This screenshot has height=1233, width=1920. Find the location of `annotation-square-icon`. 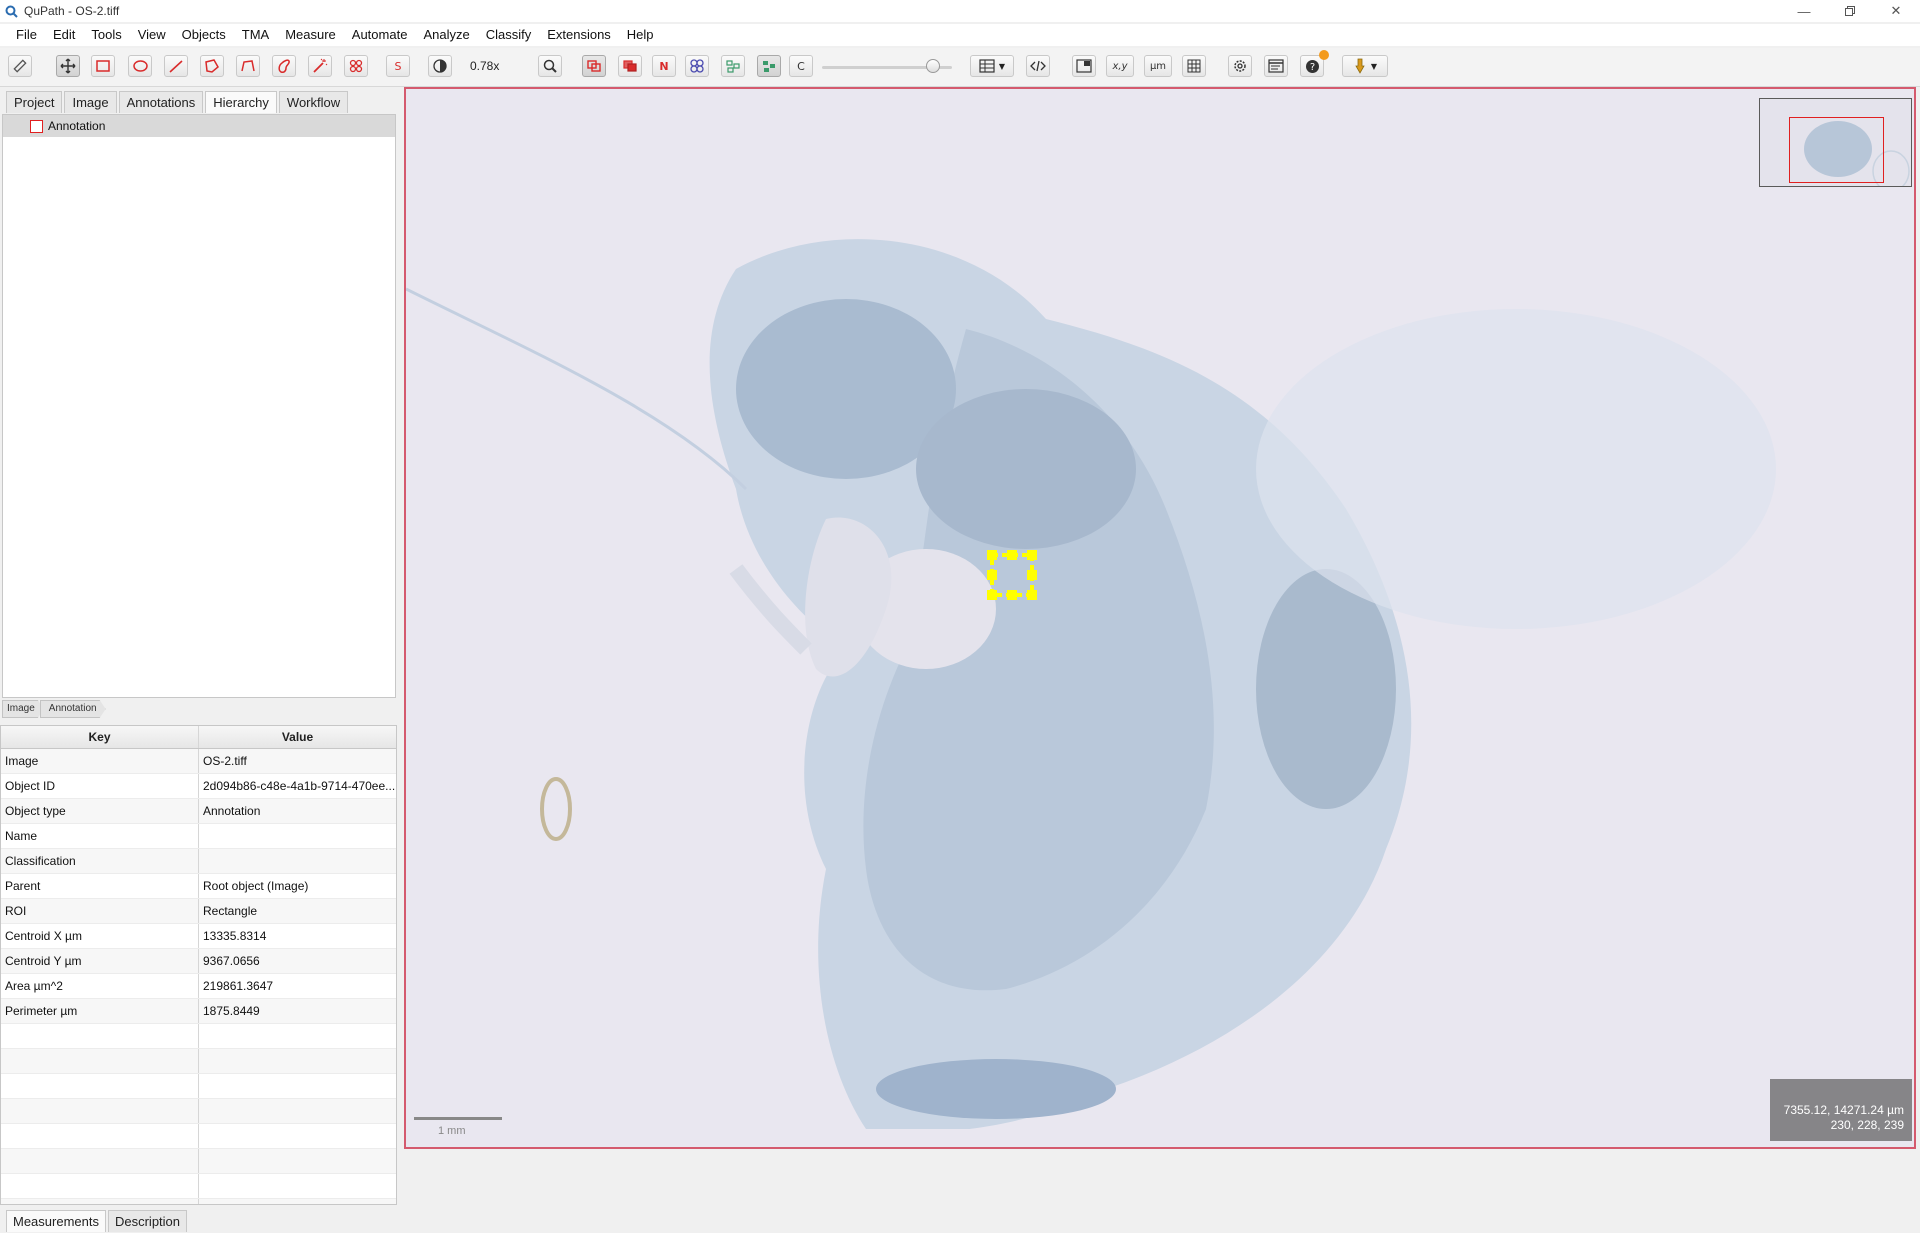

annotation-square-icon is located at coordinates (36, 126).